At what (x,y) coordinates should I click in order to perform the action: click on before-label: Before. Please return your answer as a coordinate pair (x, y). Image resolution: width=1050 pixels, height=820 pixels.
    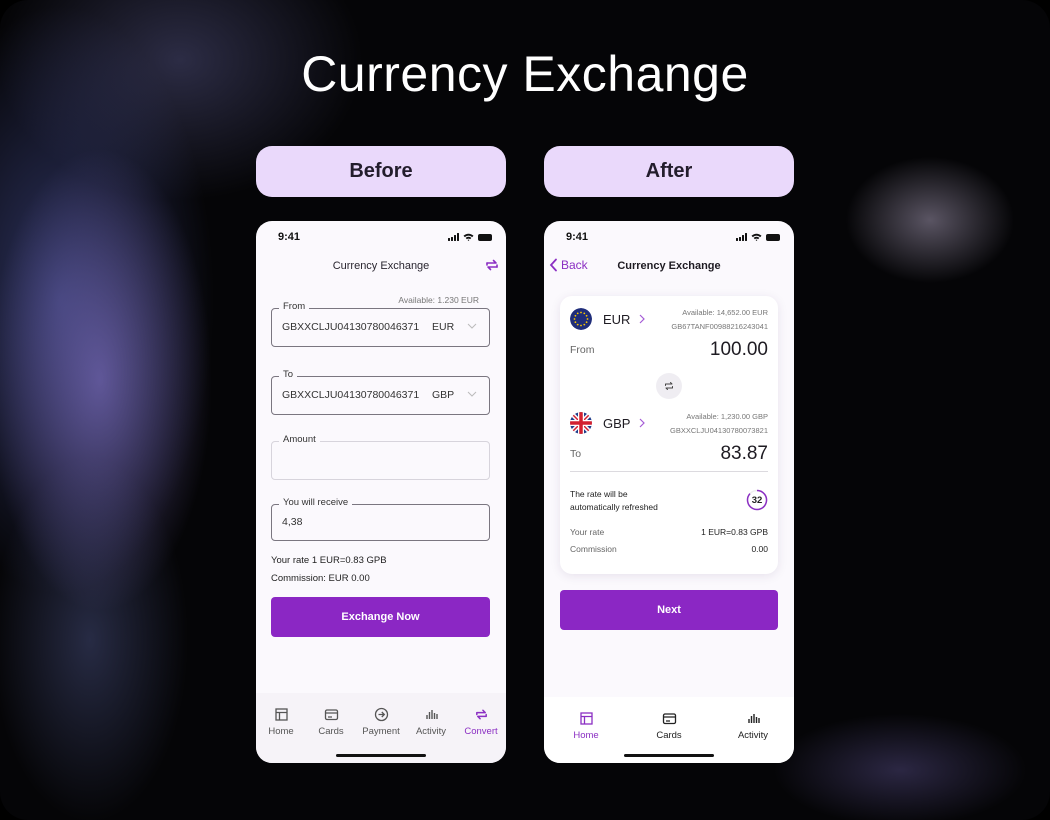
    Looking at the image, I should click on (381, 171).